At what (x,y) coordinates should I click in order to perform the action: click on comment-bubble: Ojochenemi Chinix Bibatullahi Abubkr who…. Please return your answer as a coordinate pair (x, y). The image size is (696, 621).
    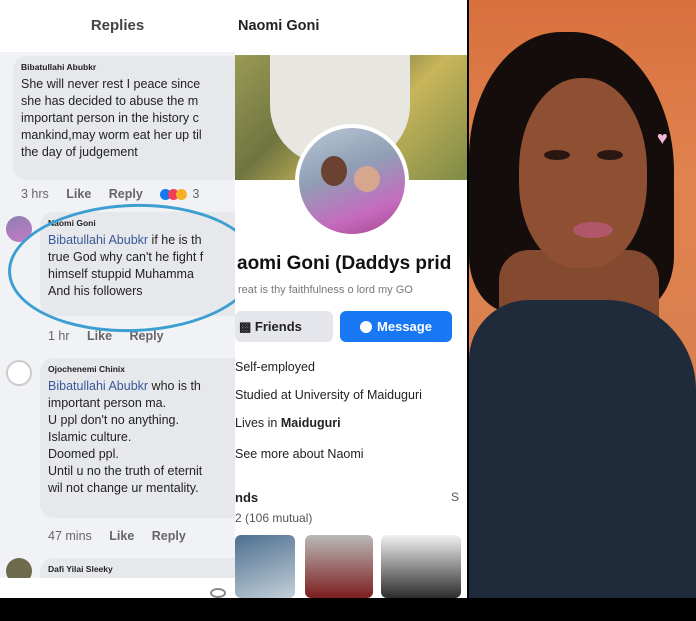
    Looking at the image, I should click on (137, 438).